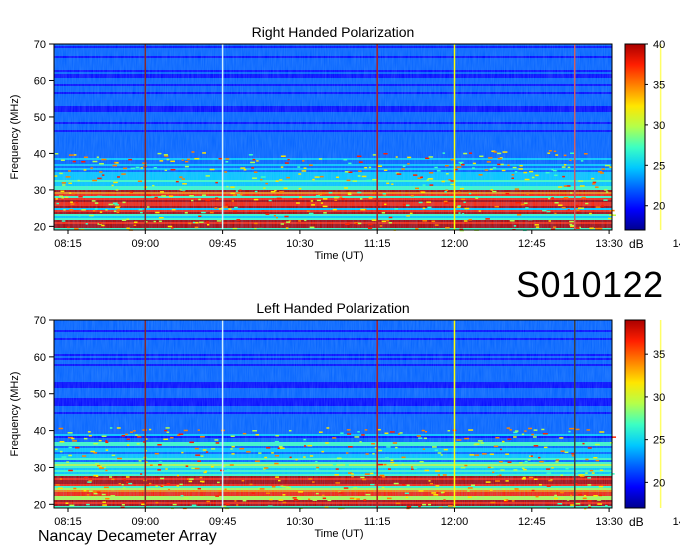 Image resolution: width=680 pixels, height=557 pixels. I want to click on x-tick-label: 11:15, so click(377, 244).